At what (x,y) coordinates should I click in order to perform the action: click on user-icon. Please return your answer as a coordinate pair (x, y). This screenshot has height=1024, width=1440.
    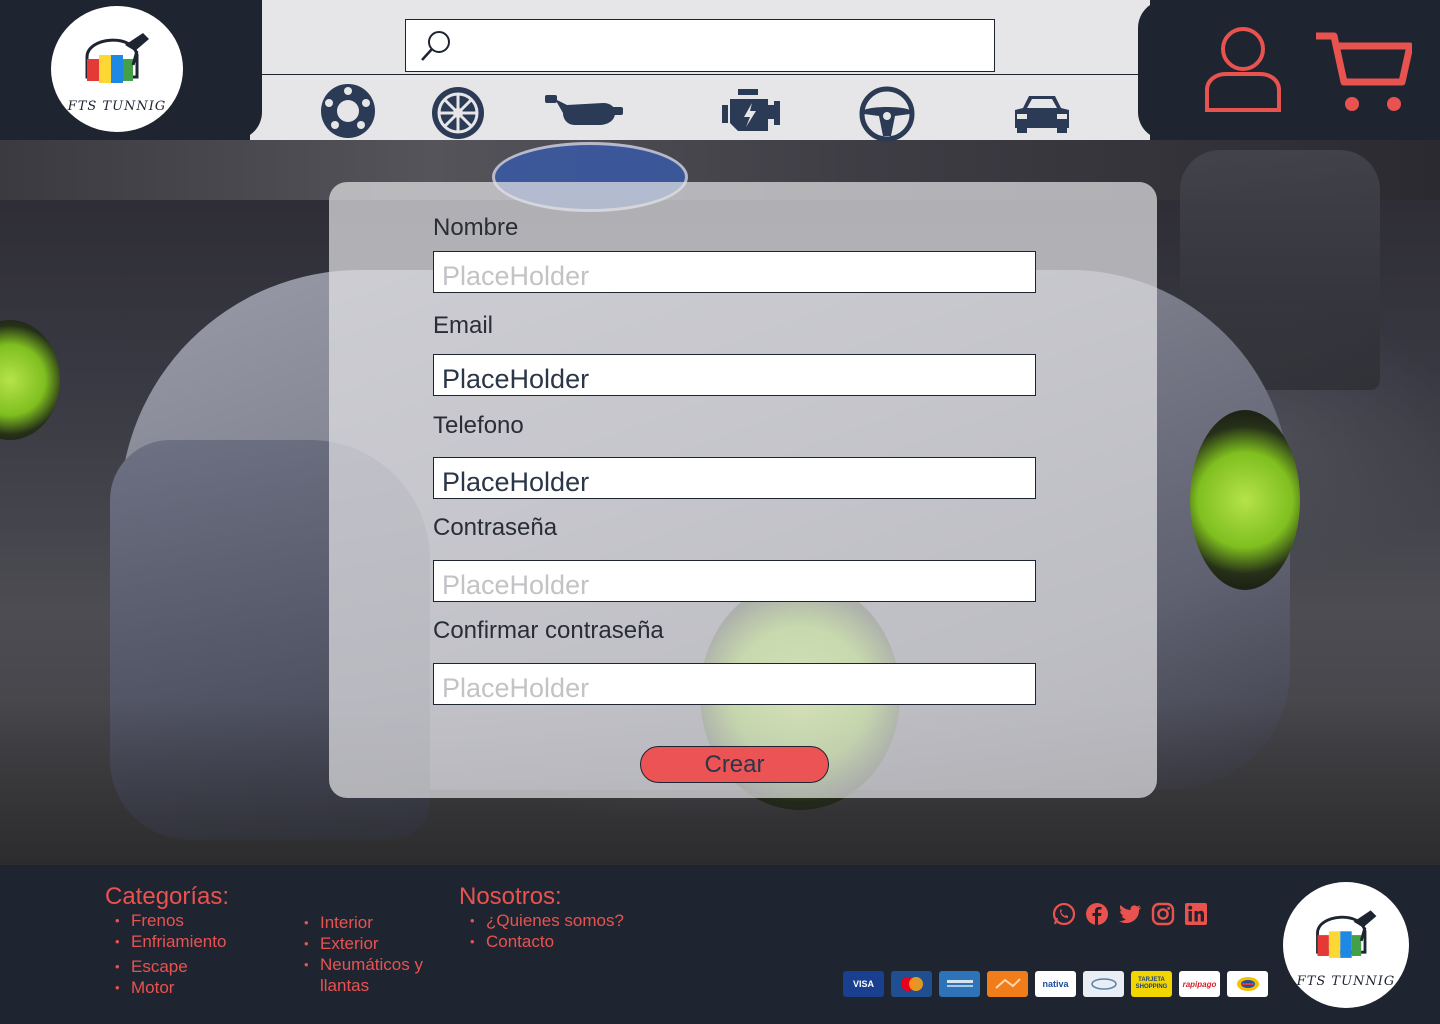
    Looking at the image, I should click on (1243, 71).